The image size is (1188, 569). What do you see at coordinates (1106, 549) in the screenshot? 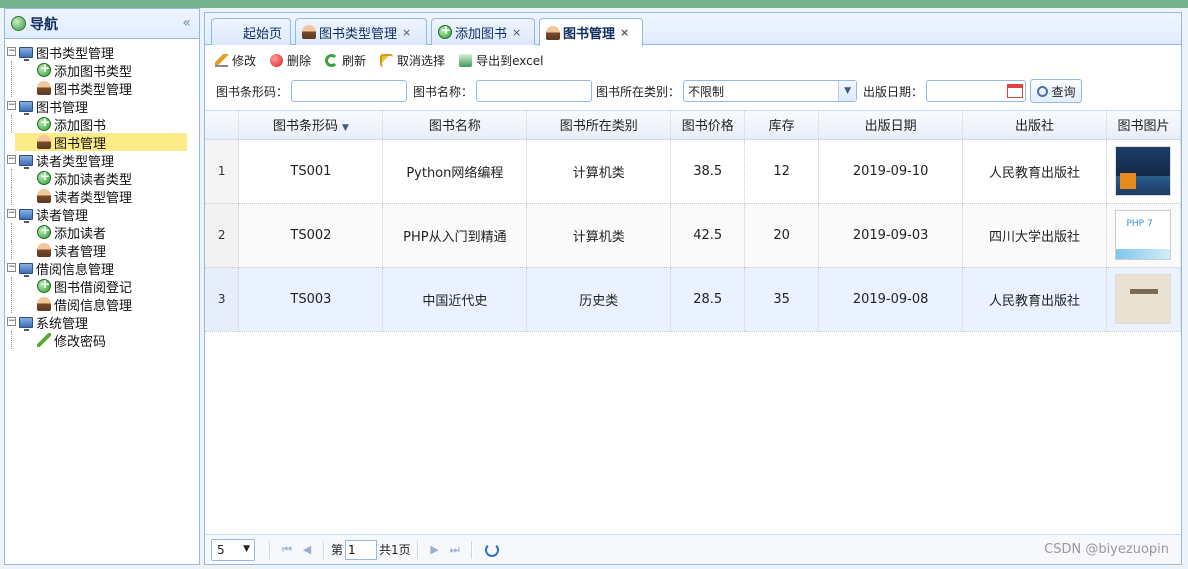
I see `watermark: CSDN @biyezuopin` at bounding box center [1106, 549].